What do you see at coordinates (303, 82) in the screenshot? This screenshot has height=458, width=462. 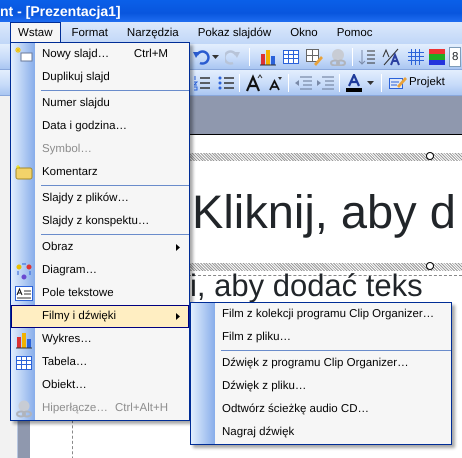 I see `decrease-indent-icon` at bounding box center [303, 82].